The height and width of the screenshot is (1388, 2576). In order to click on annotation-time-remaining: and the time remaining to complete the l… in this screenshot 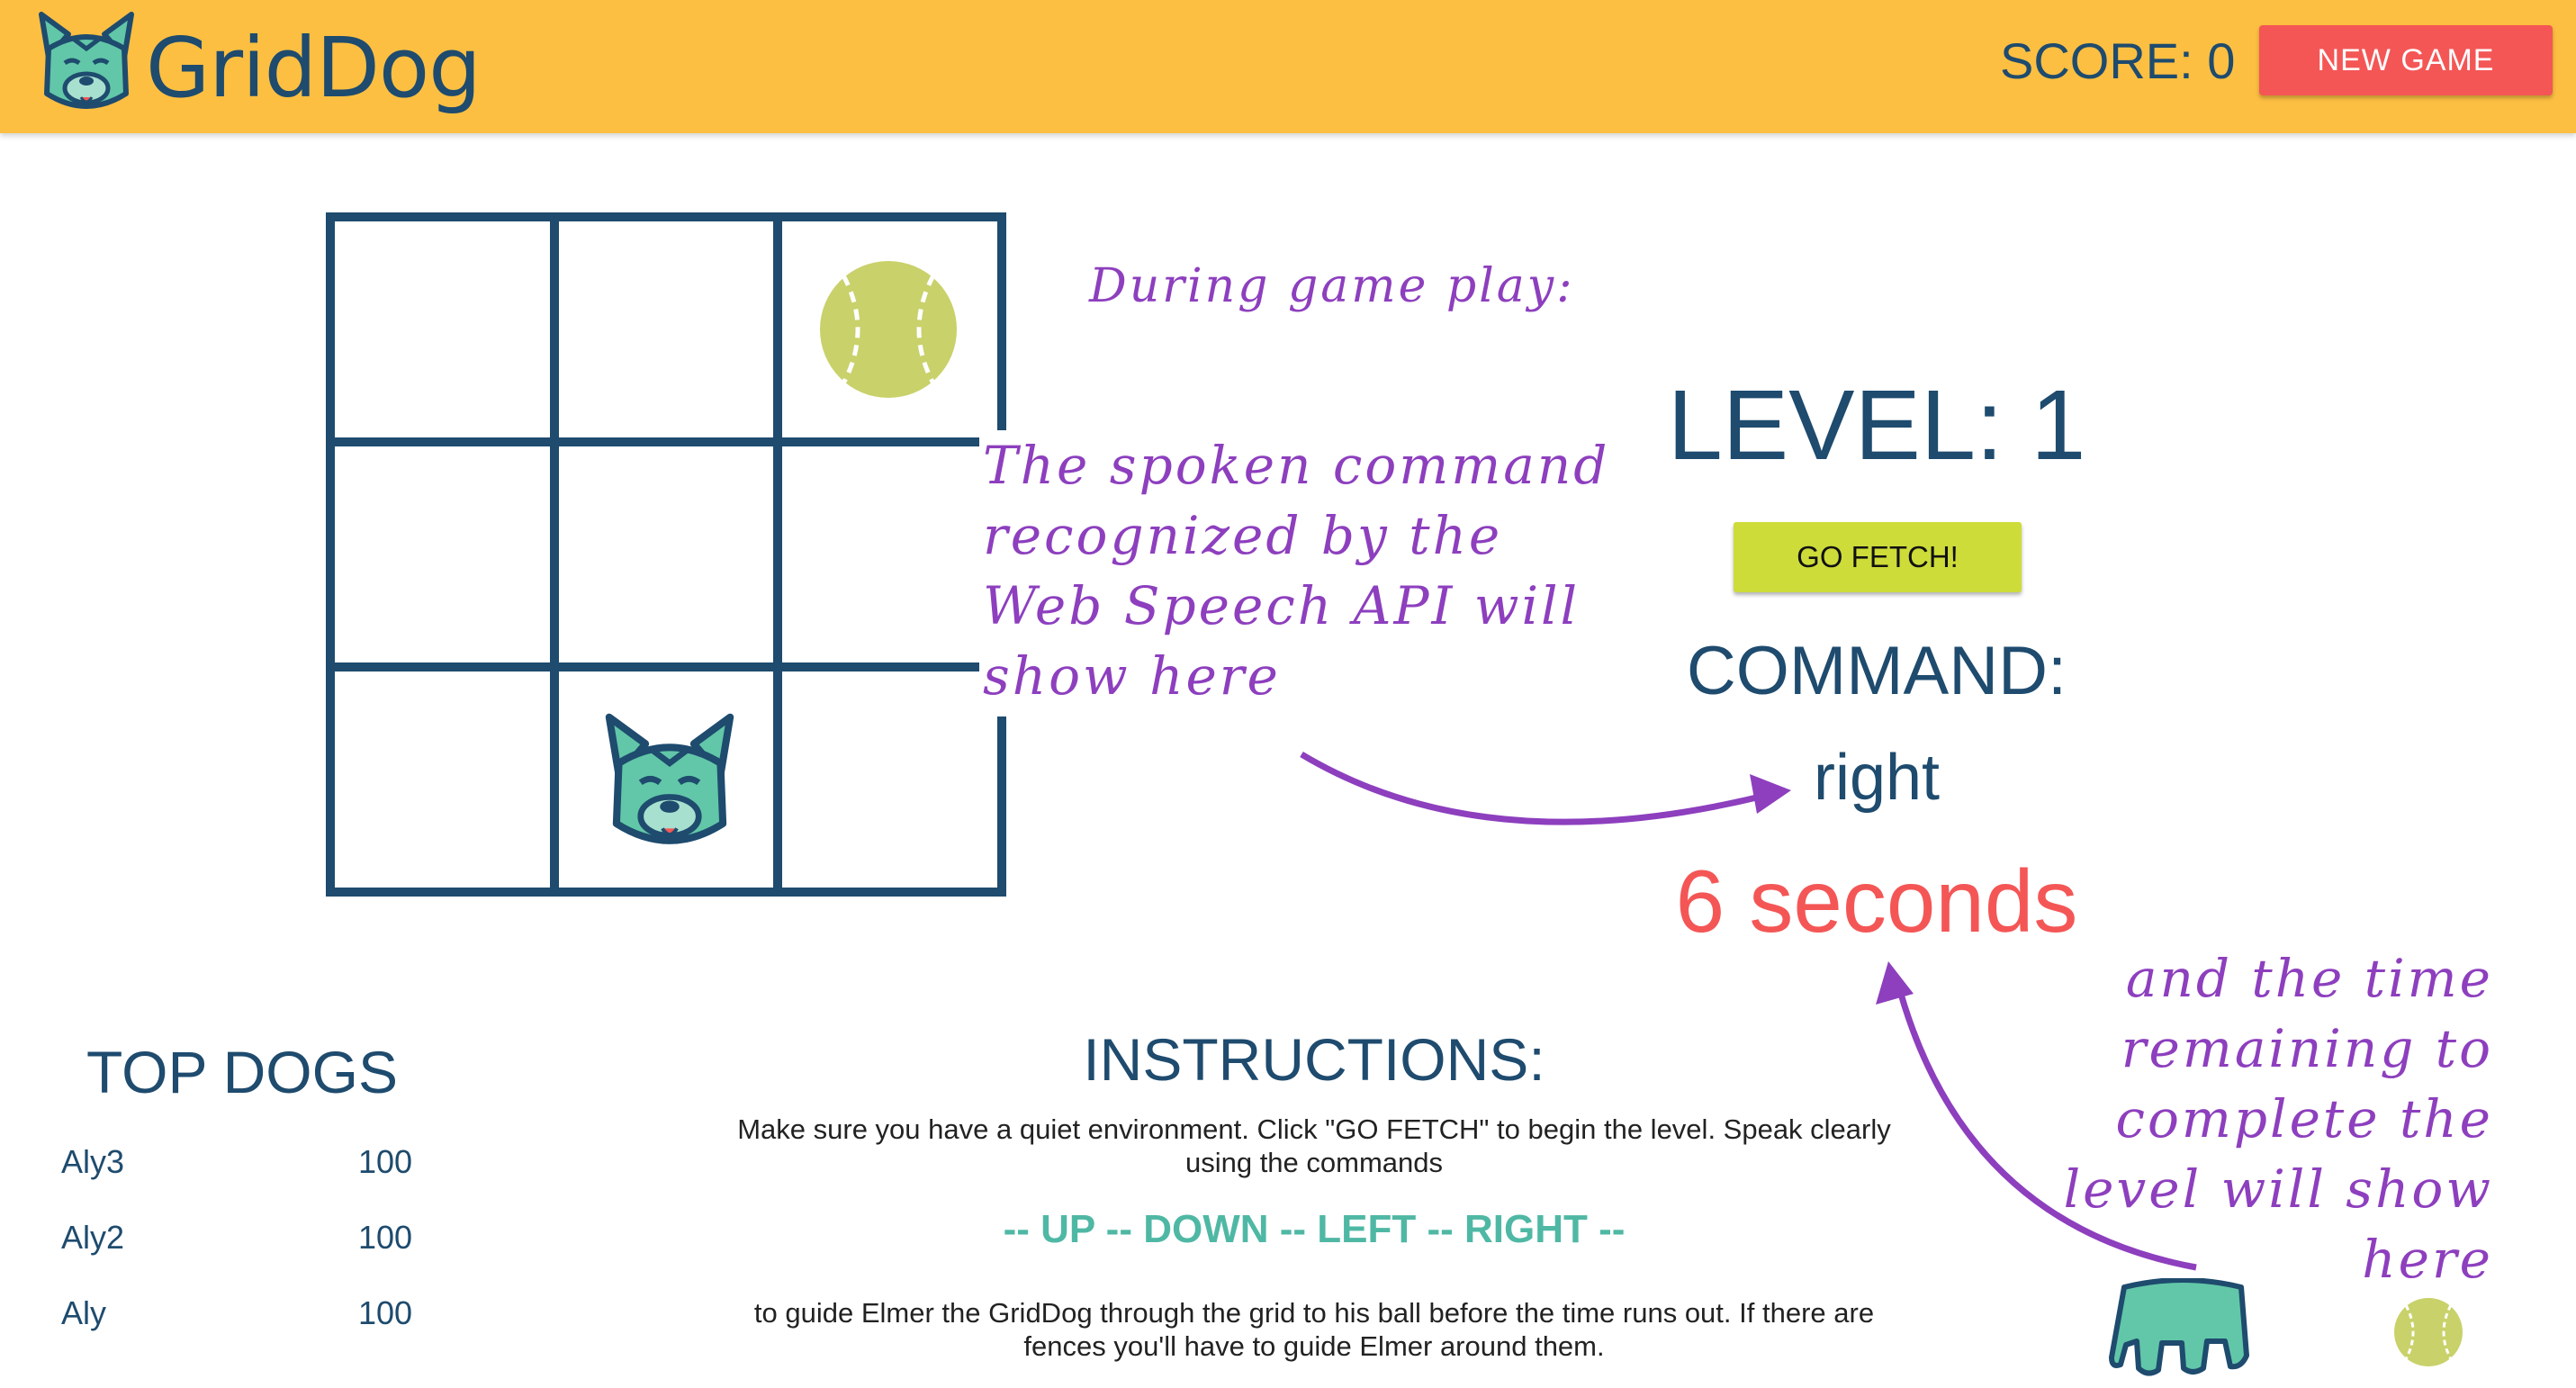, I will do `click(2278, 1119)`.